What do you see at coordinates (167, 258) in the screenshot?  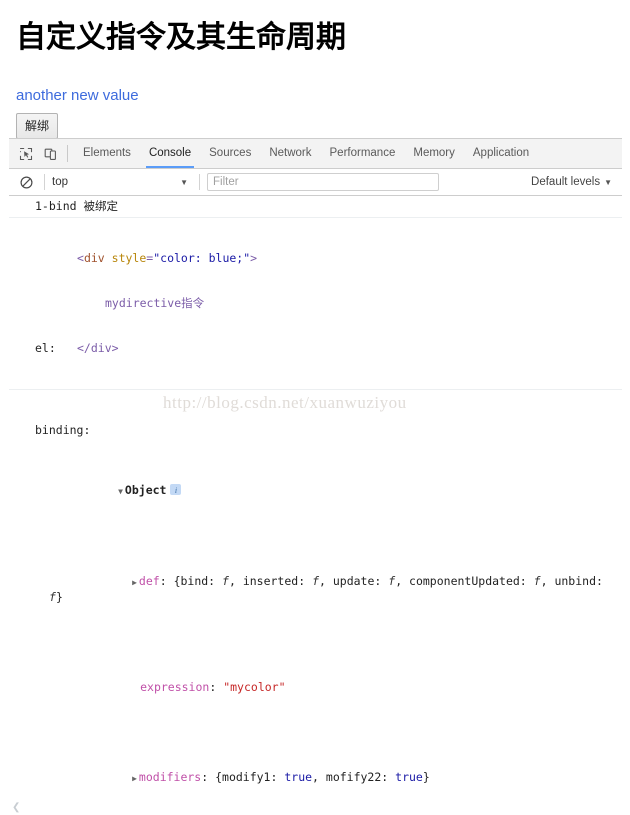 I see `el-open-tag: <div style="color: blue;">` at bounding box center [167, 258].